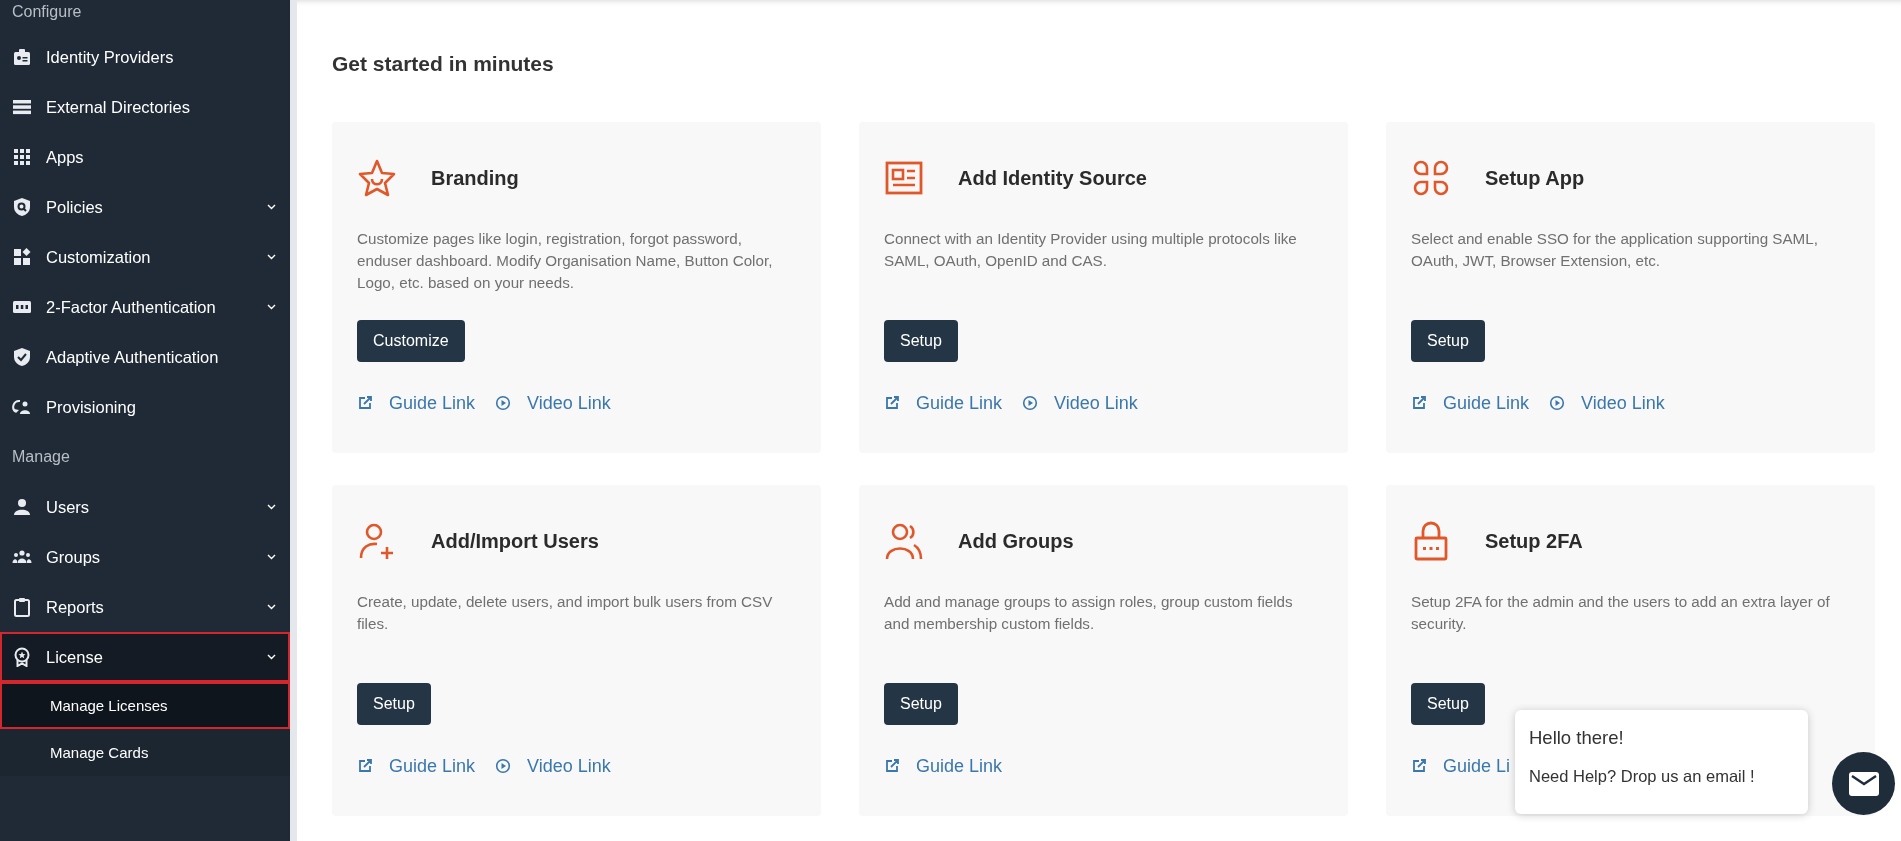 The width and height of the screenshot is (1901, 841). Describe the element at coordinates (22, 607) in the screenshot. I see `clipboard-icon` at that location.